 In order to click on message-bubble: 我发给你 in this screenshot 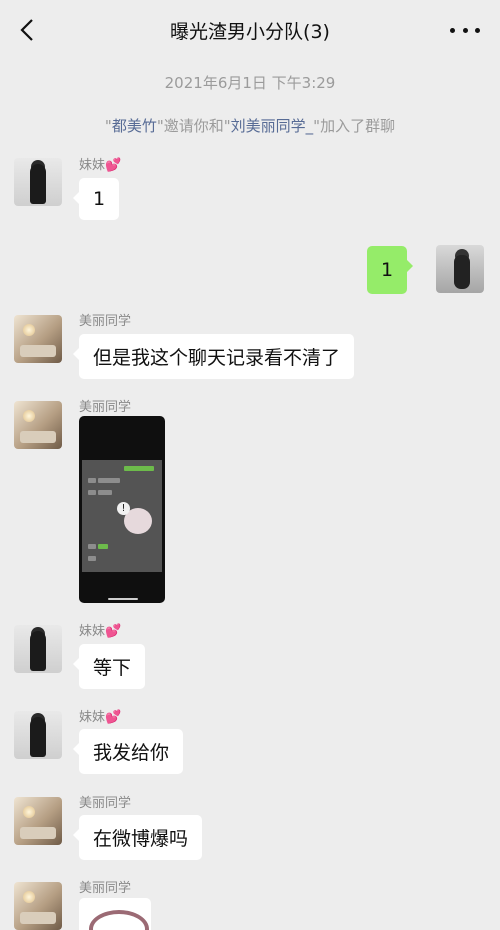, I will do `click(128, 751)`.